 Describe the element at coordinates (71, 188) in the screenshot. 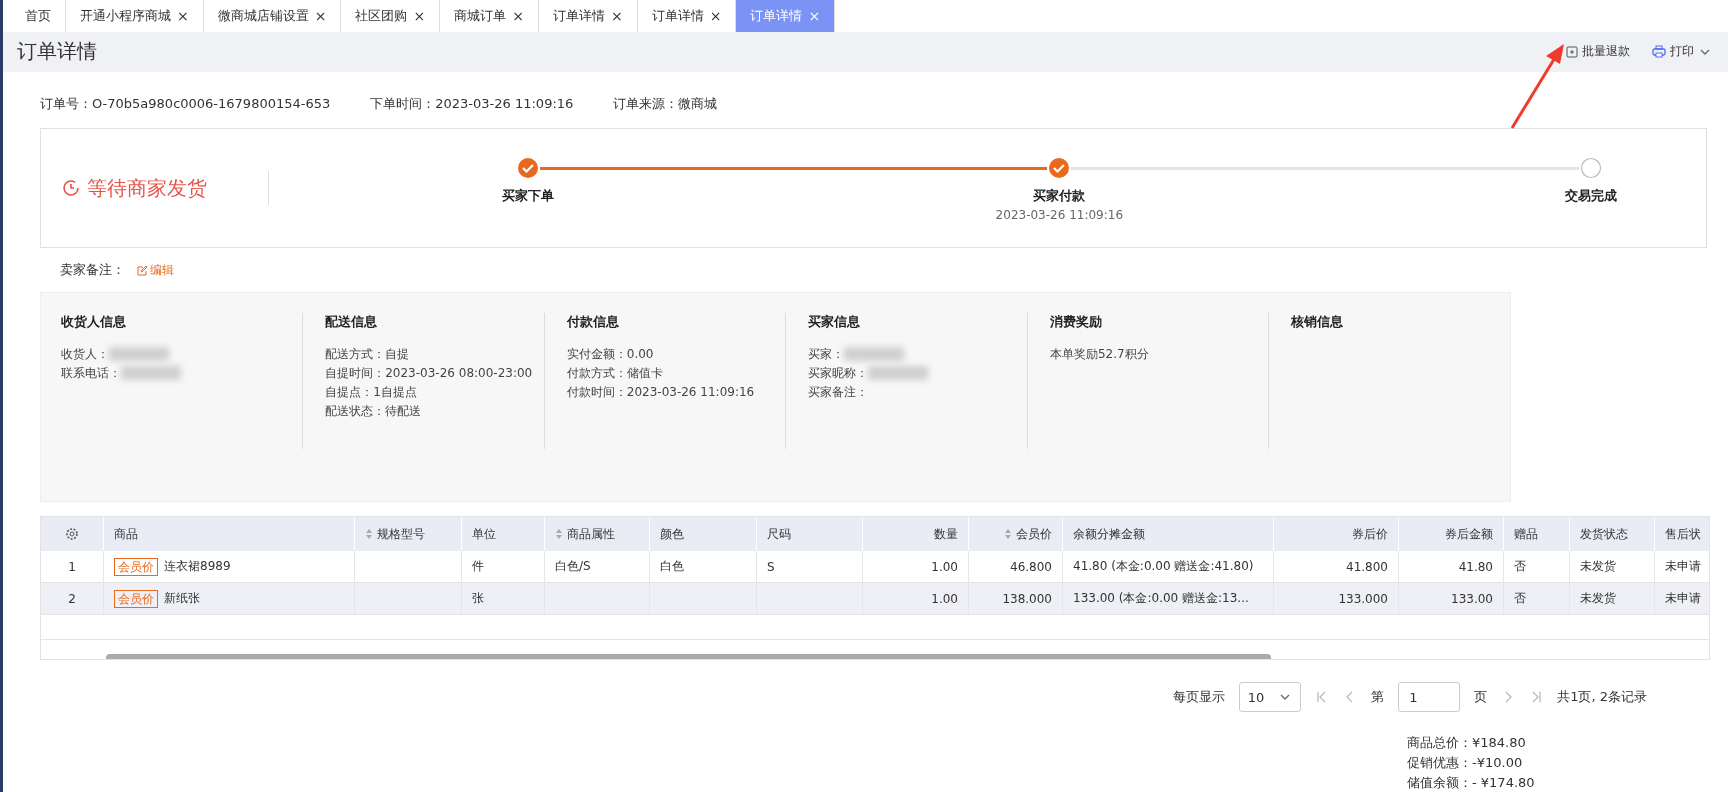

I see `clock-icon` at that location.